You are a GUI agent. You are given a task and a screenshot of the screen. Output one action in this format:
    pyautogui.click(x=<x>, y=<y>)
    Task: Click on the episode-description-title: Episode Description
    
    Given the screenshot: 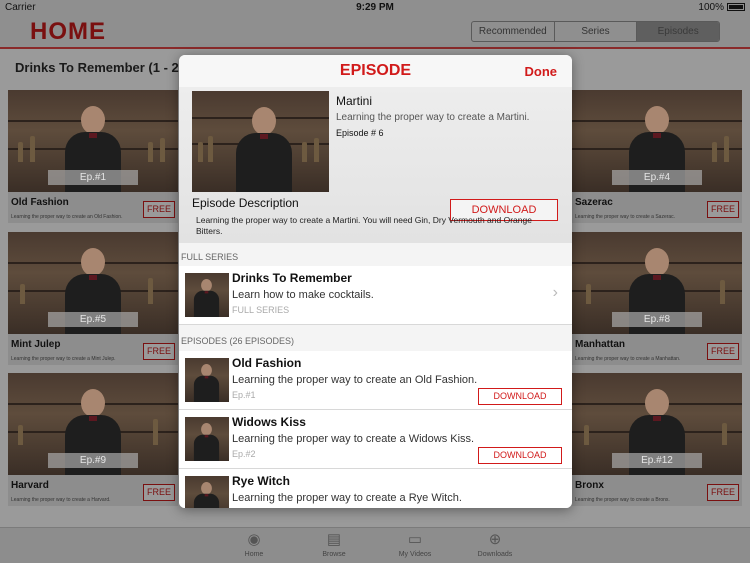 What is the action you would take?
    pyautogui.click(x=245, y=203)
    